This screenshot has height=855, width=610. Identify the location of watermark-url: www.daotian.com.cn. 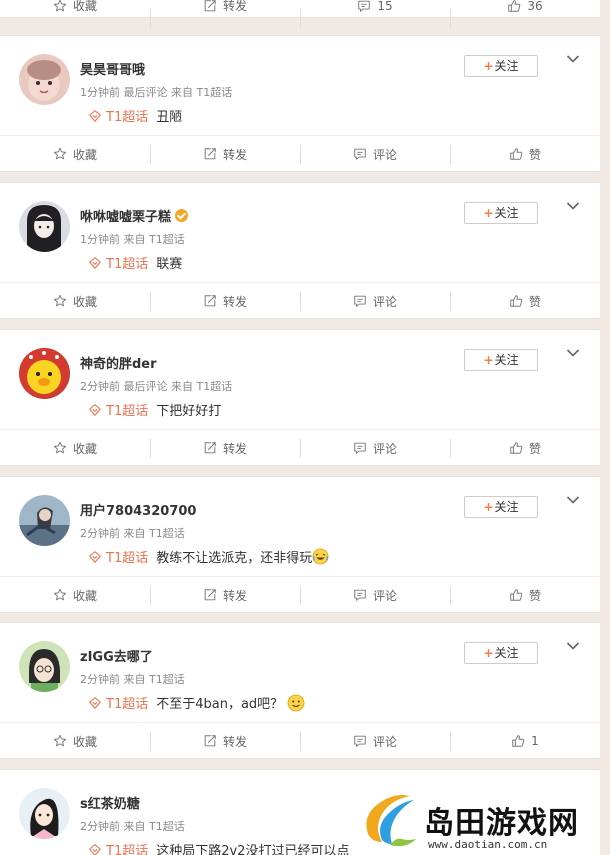
(488, 844).